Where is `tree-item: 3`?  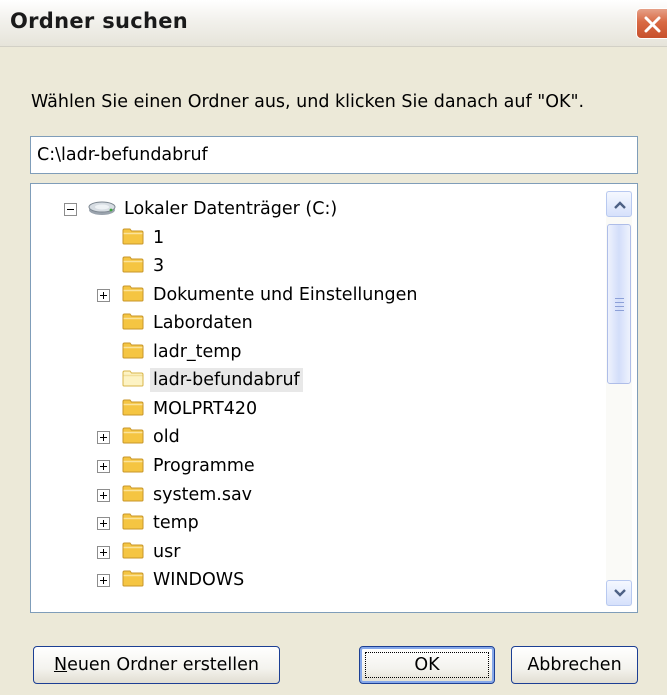 tree-item: 3 is located at coordinates (311, 266).